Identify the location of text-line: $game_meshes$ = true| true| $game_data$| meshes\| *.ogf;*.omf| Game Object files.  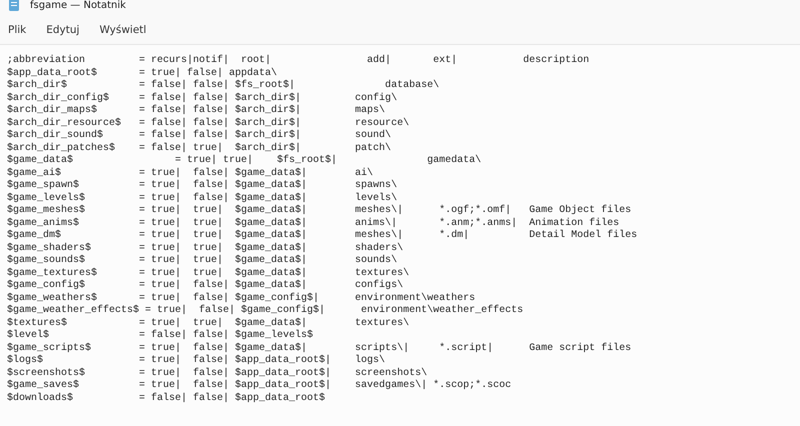
(319, 211).